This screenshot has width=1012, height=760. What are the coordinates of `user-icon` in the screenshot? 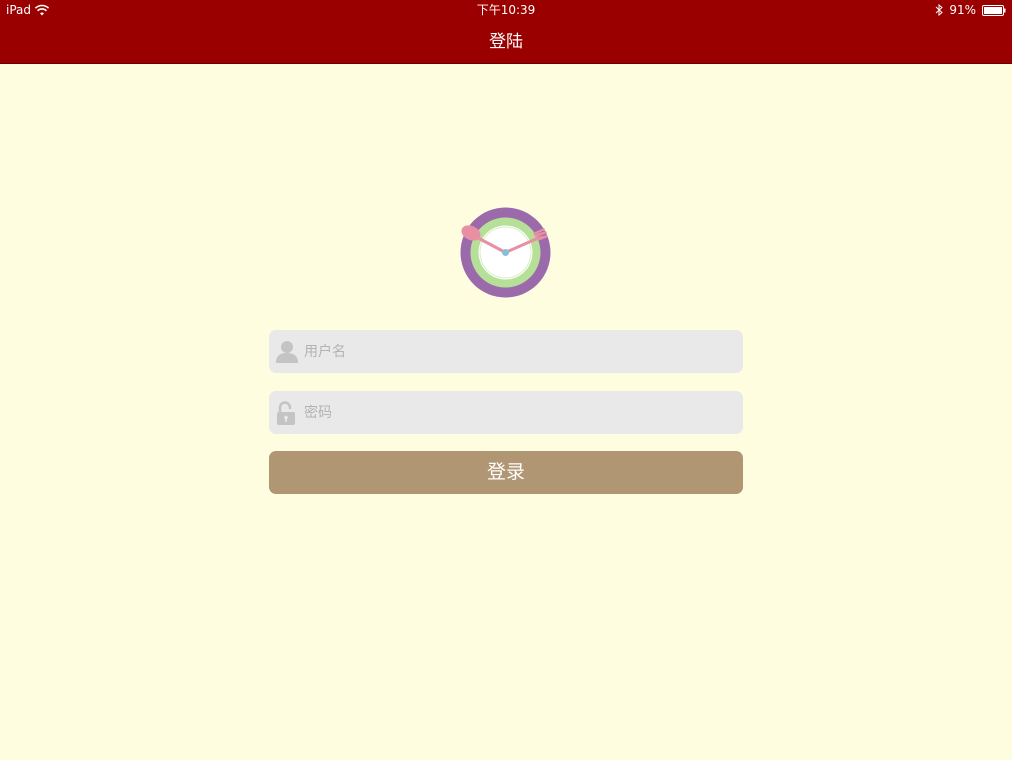 It's located at (287, 352).